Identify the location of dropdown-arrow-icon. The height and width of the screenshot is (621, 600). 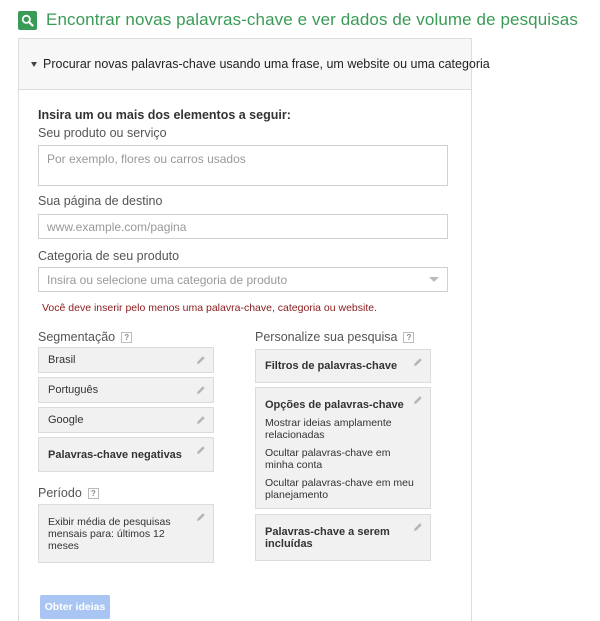
(434, 279).